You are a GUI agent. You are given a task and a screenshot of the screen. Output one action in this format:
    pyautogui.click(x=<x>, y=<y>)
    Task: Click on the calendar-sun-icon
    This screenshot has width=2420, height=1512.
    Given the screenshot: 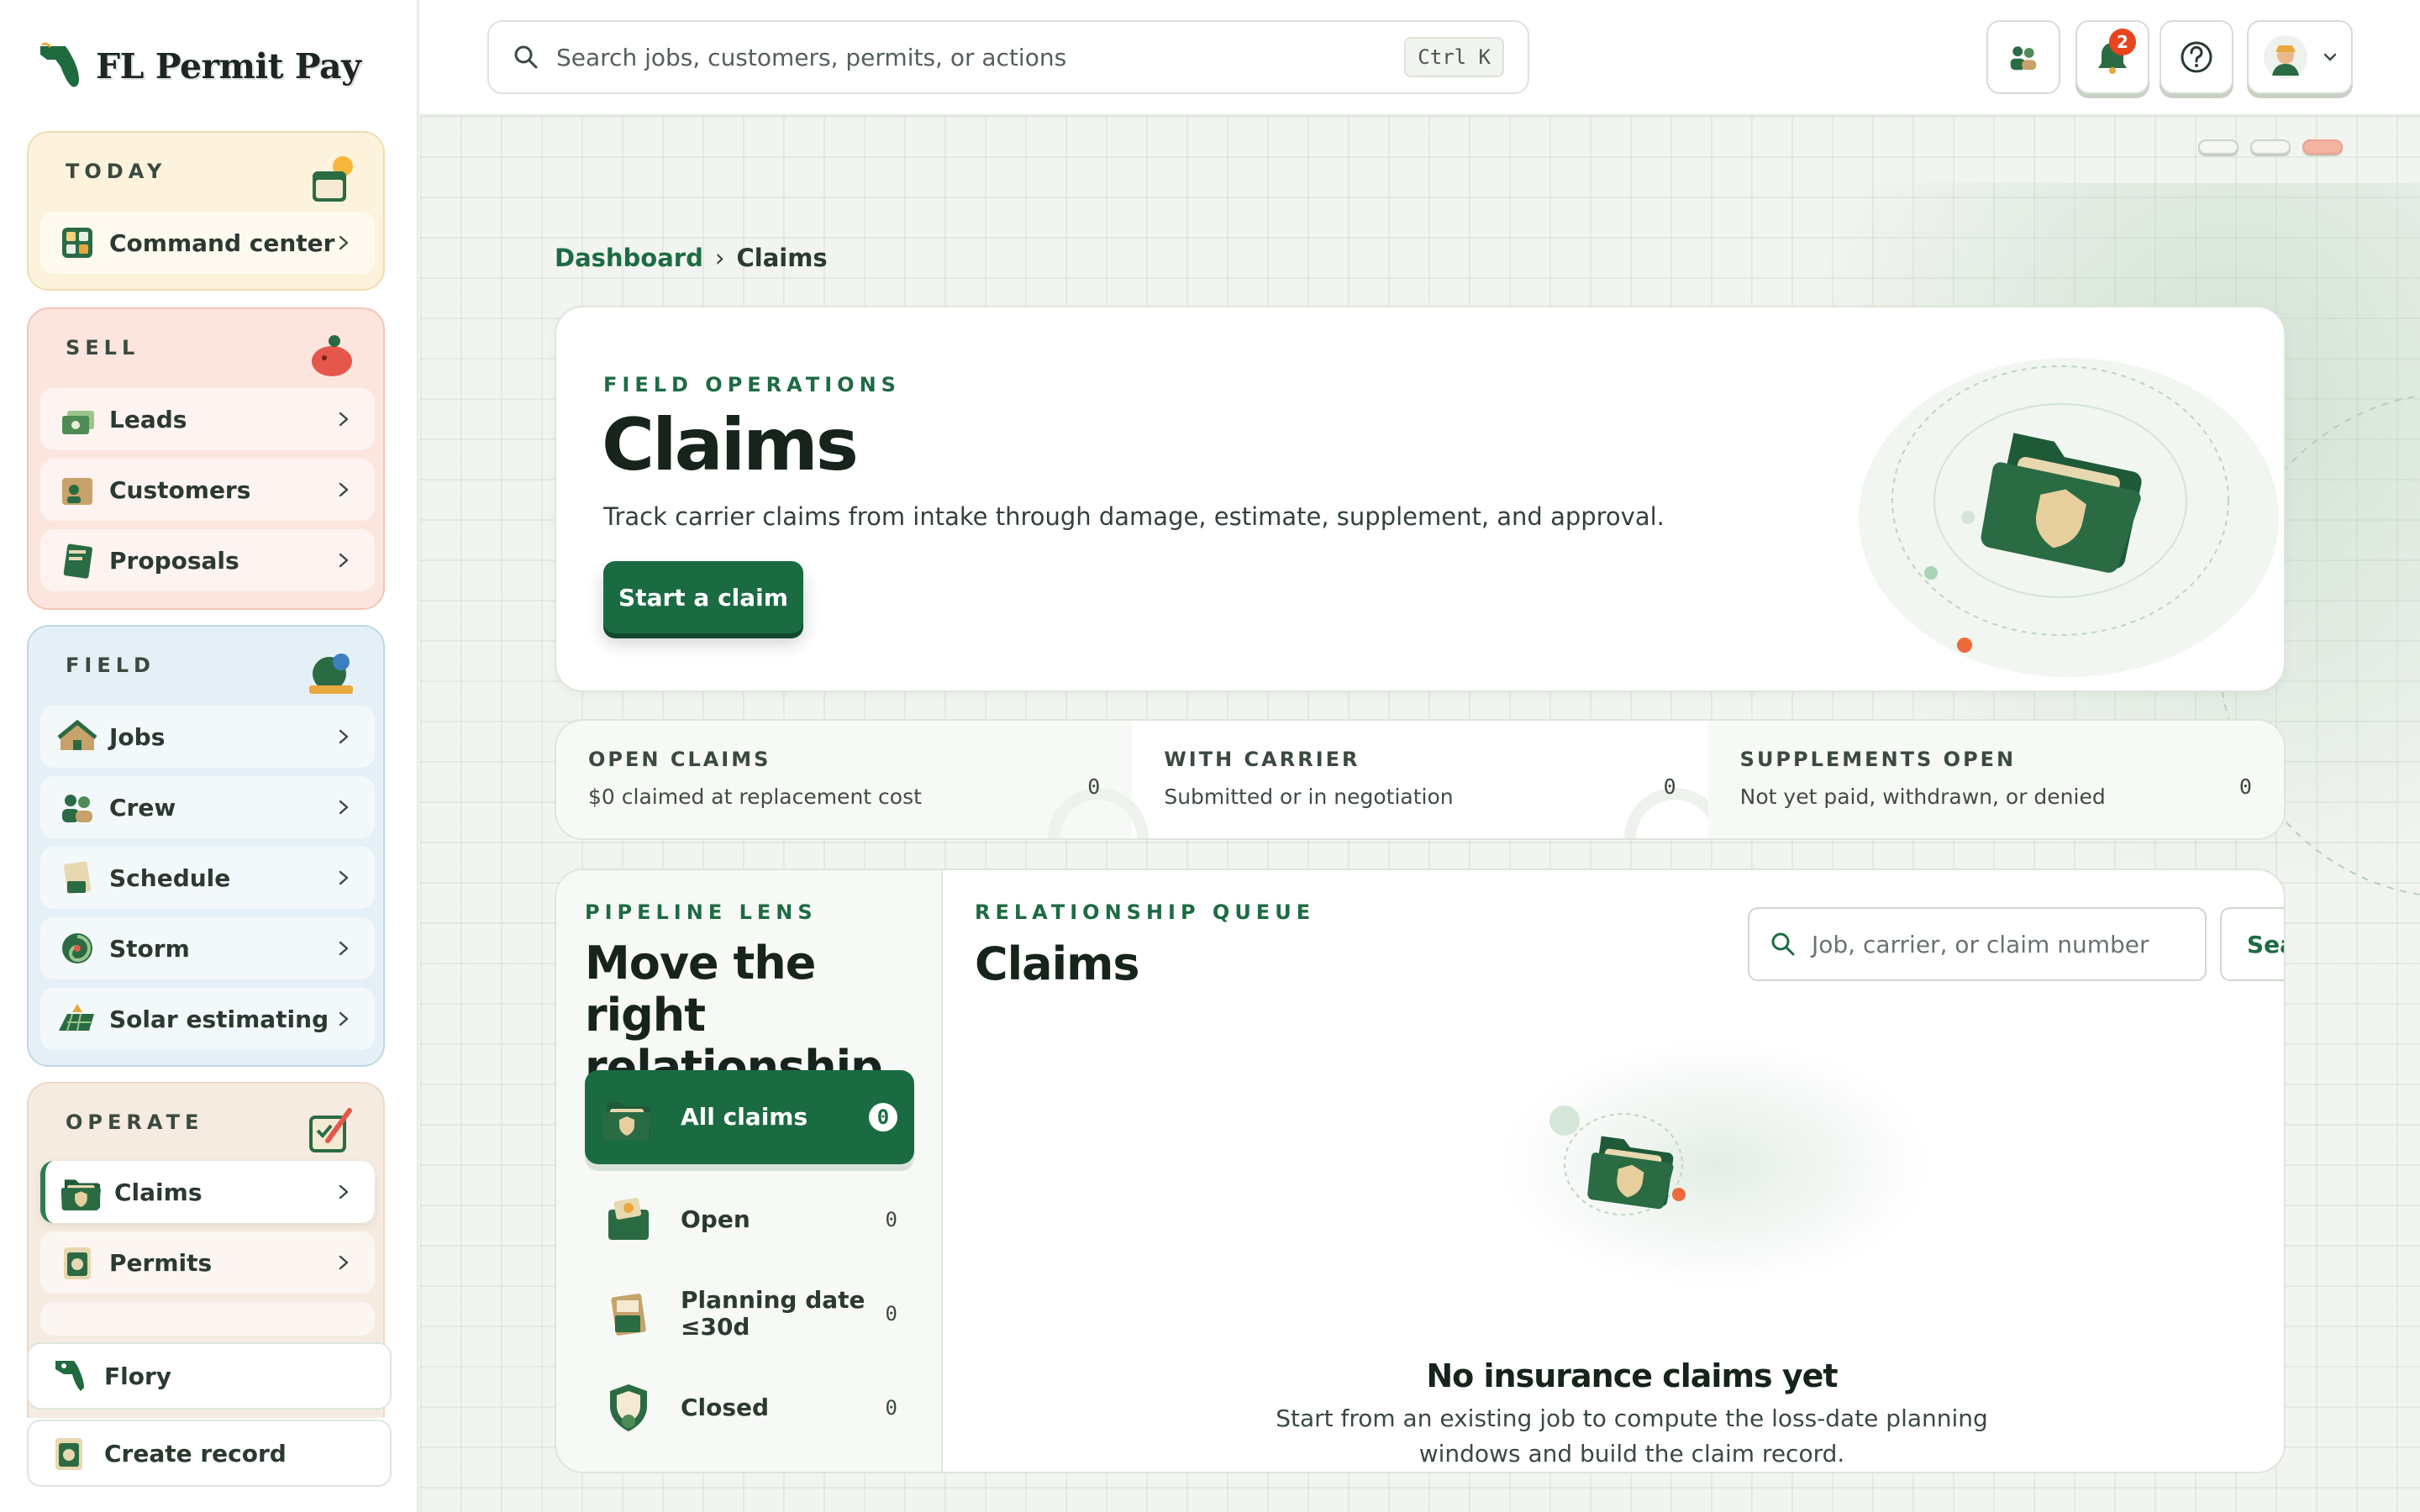 What is the action you would take?
    pyautogui.click(x=333, y=179)
    